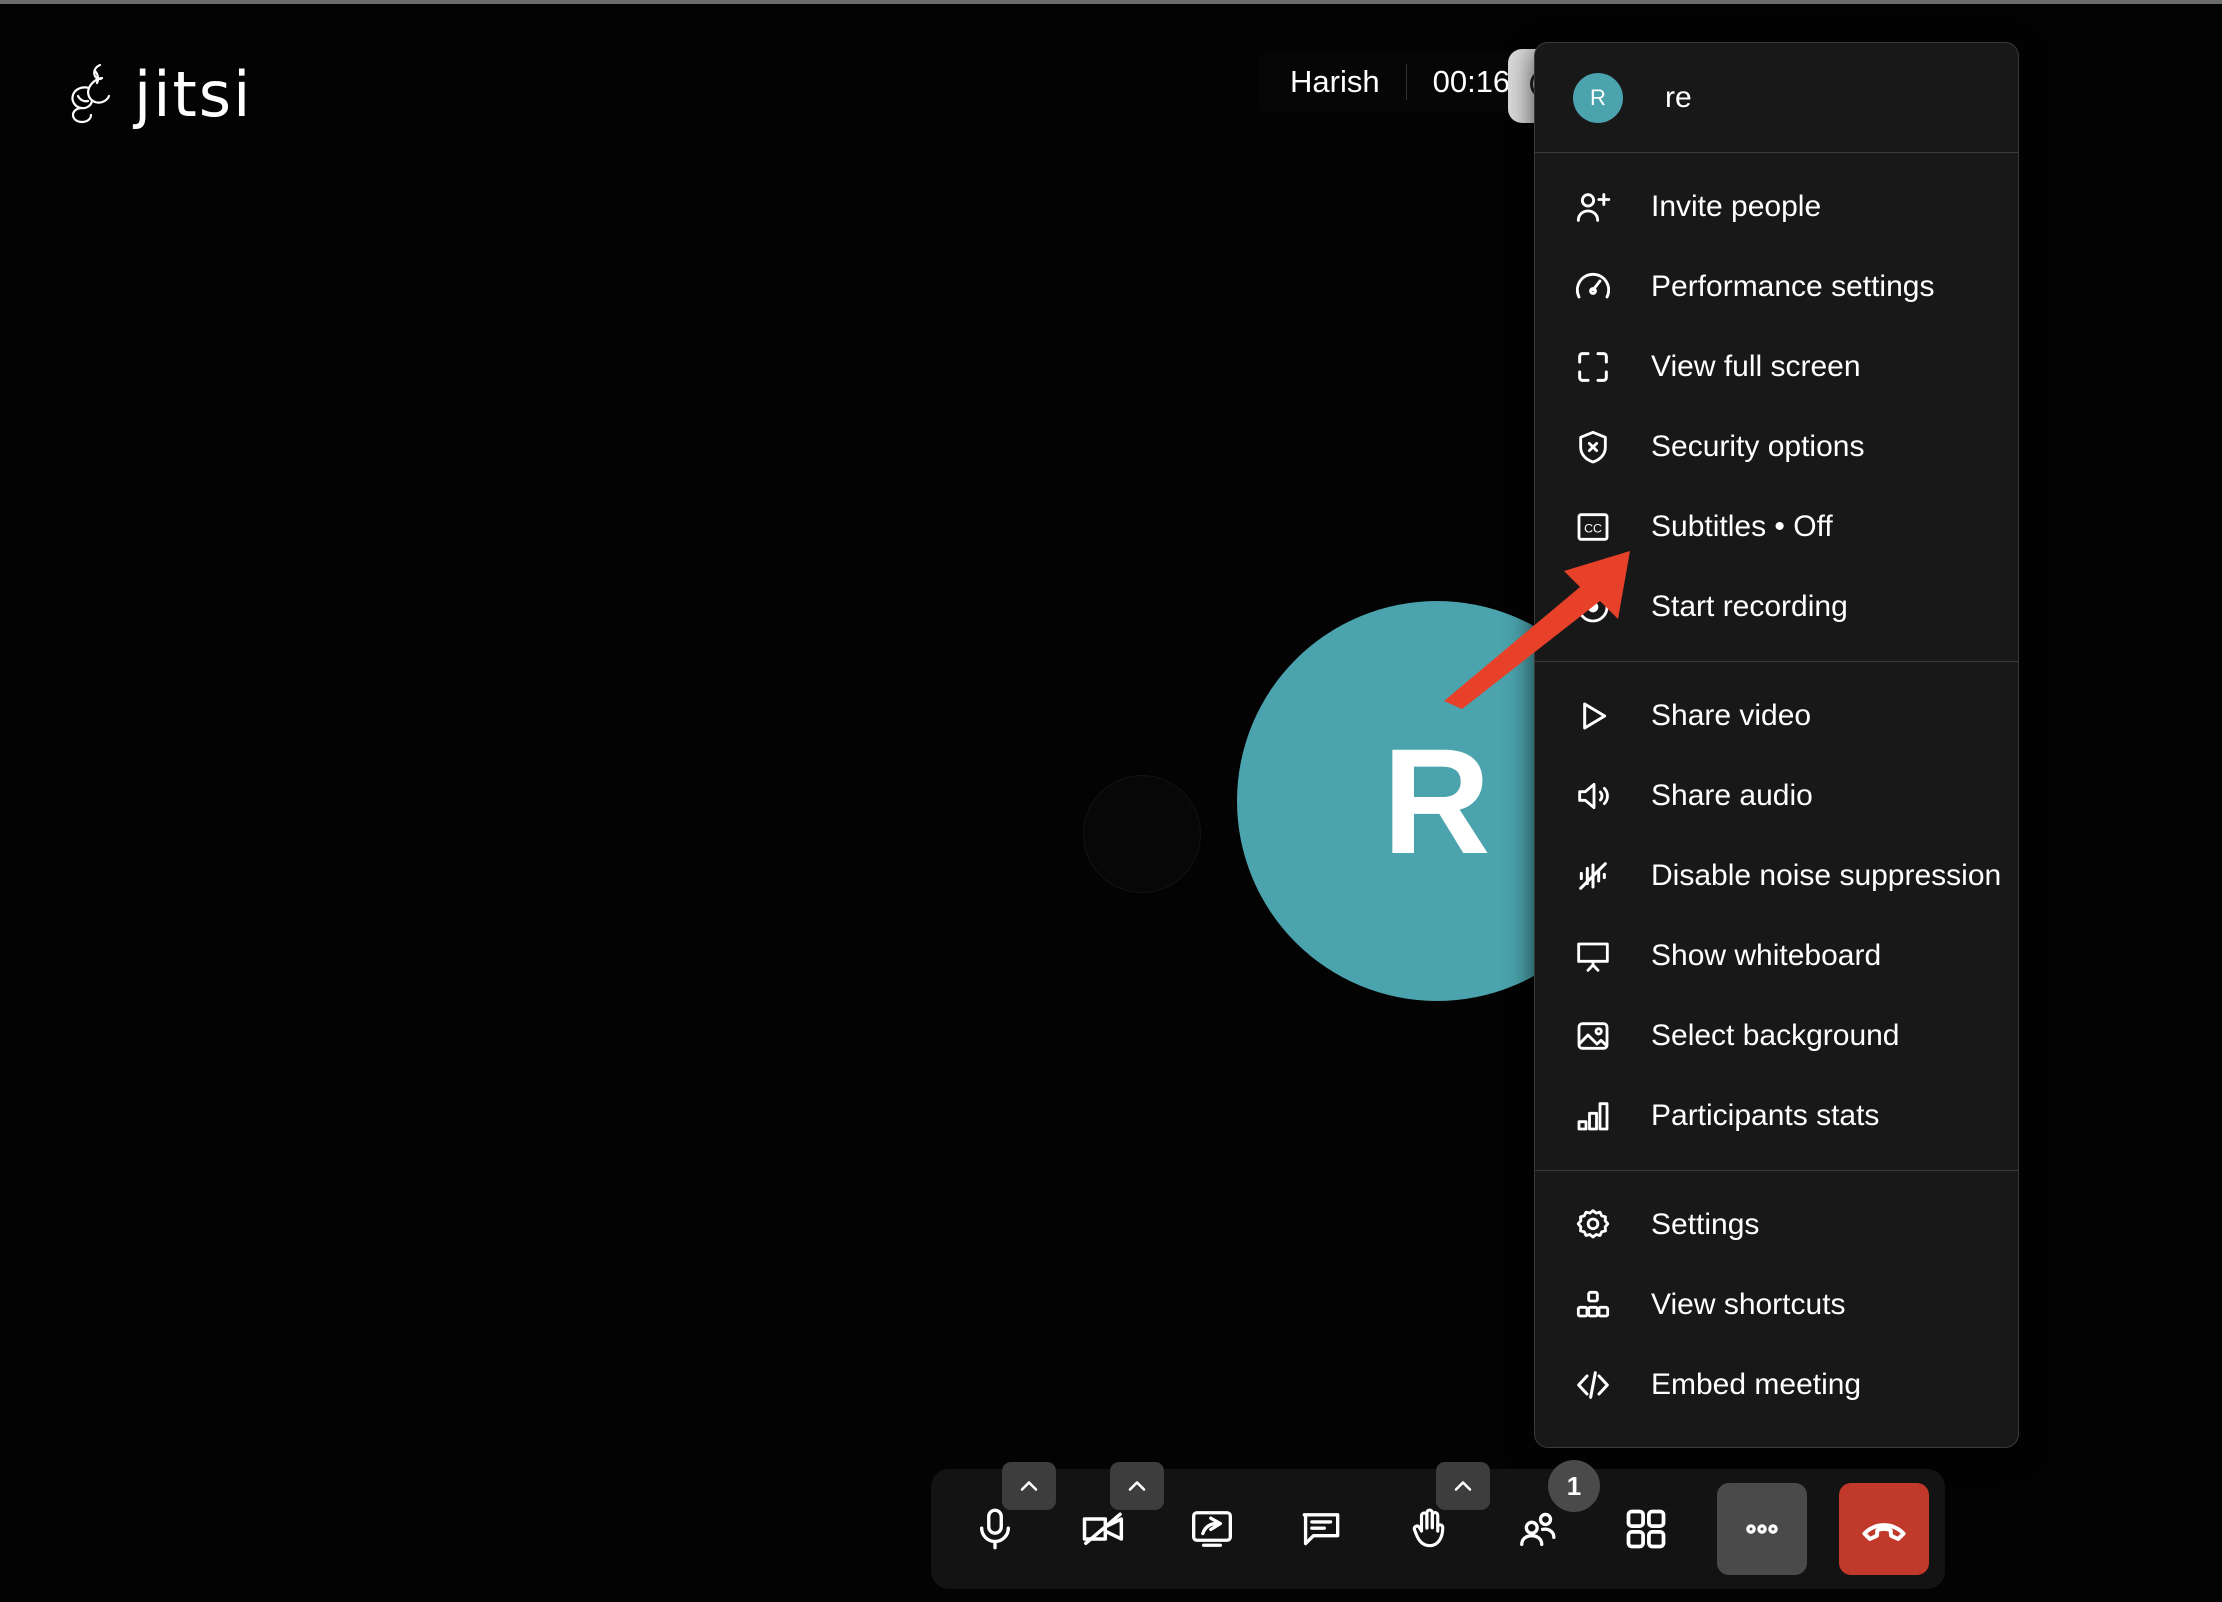 The height and width of the screenshot is (1602, 2222). I want to click on menu-item-label: Security options, so click(1758, 446).